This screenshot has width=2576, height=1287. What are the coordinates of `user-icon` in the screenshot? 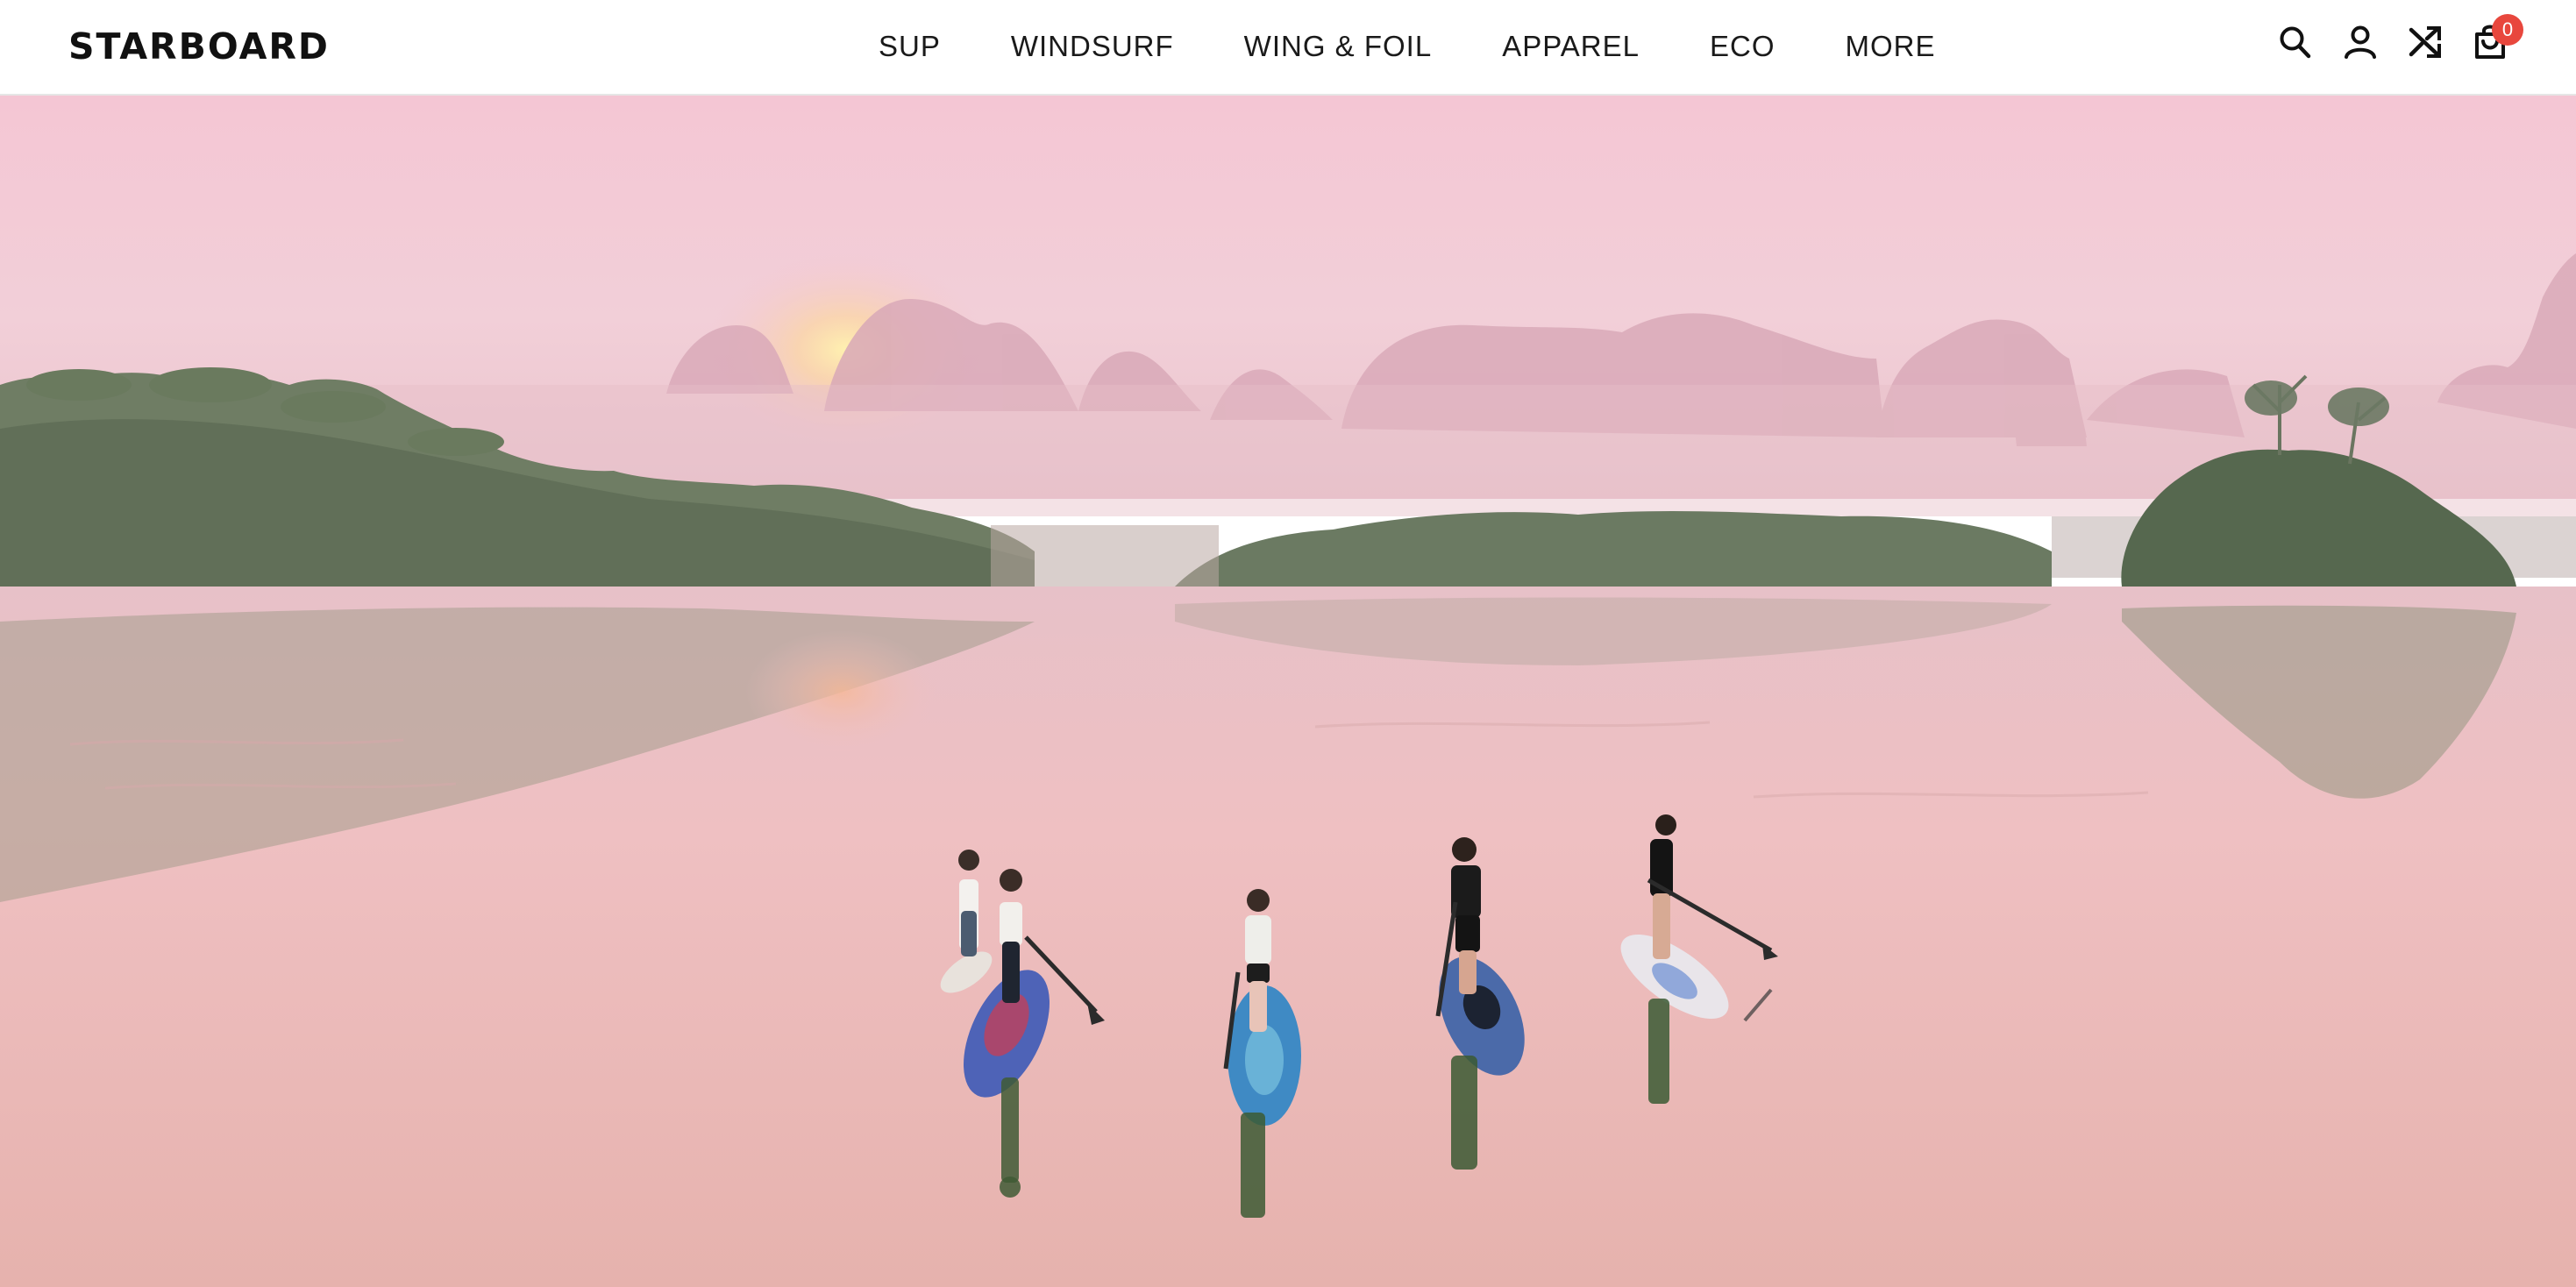 It's located at (2360, 42).